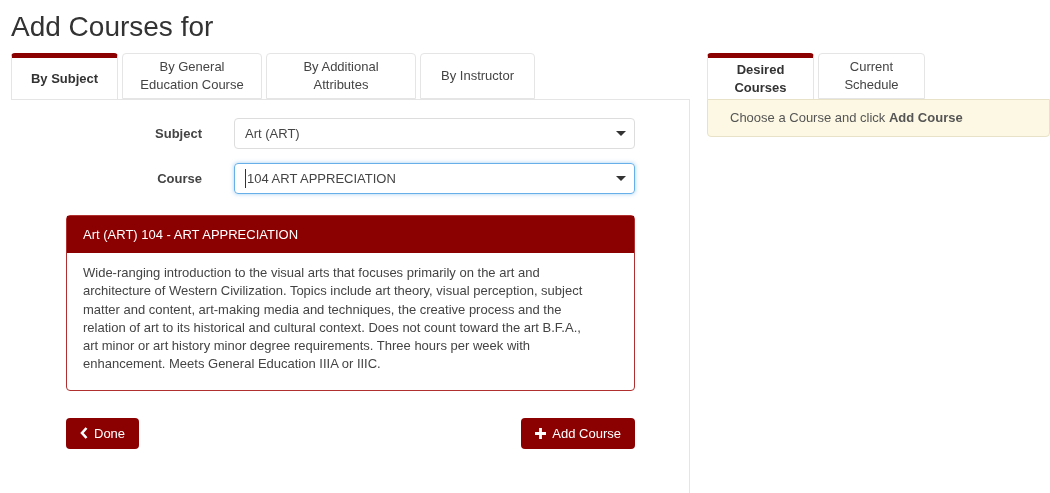 The image size is (1050, 493). Describe the element at coordinates (434, 133) in the screenshot. I see `dropdown-field: Art (ART)` at that location.